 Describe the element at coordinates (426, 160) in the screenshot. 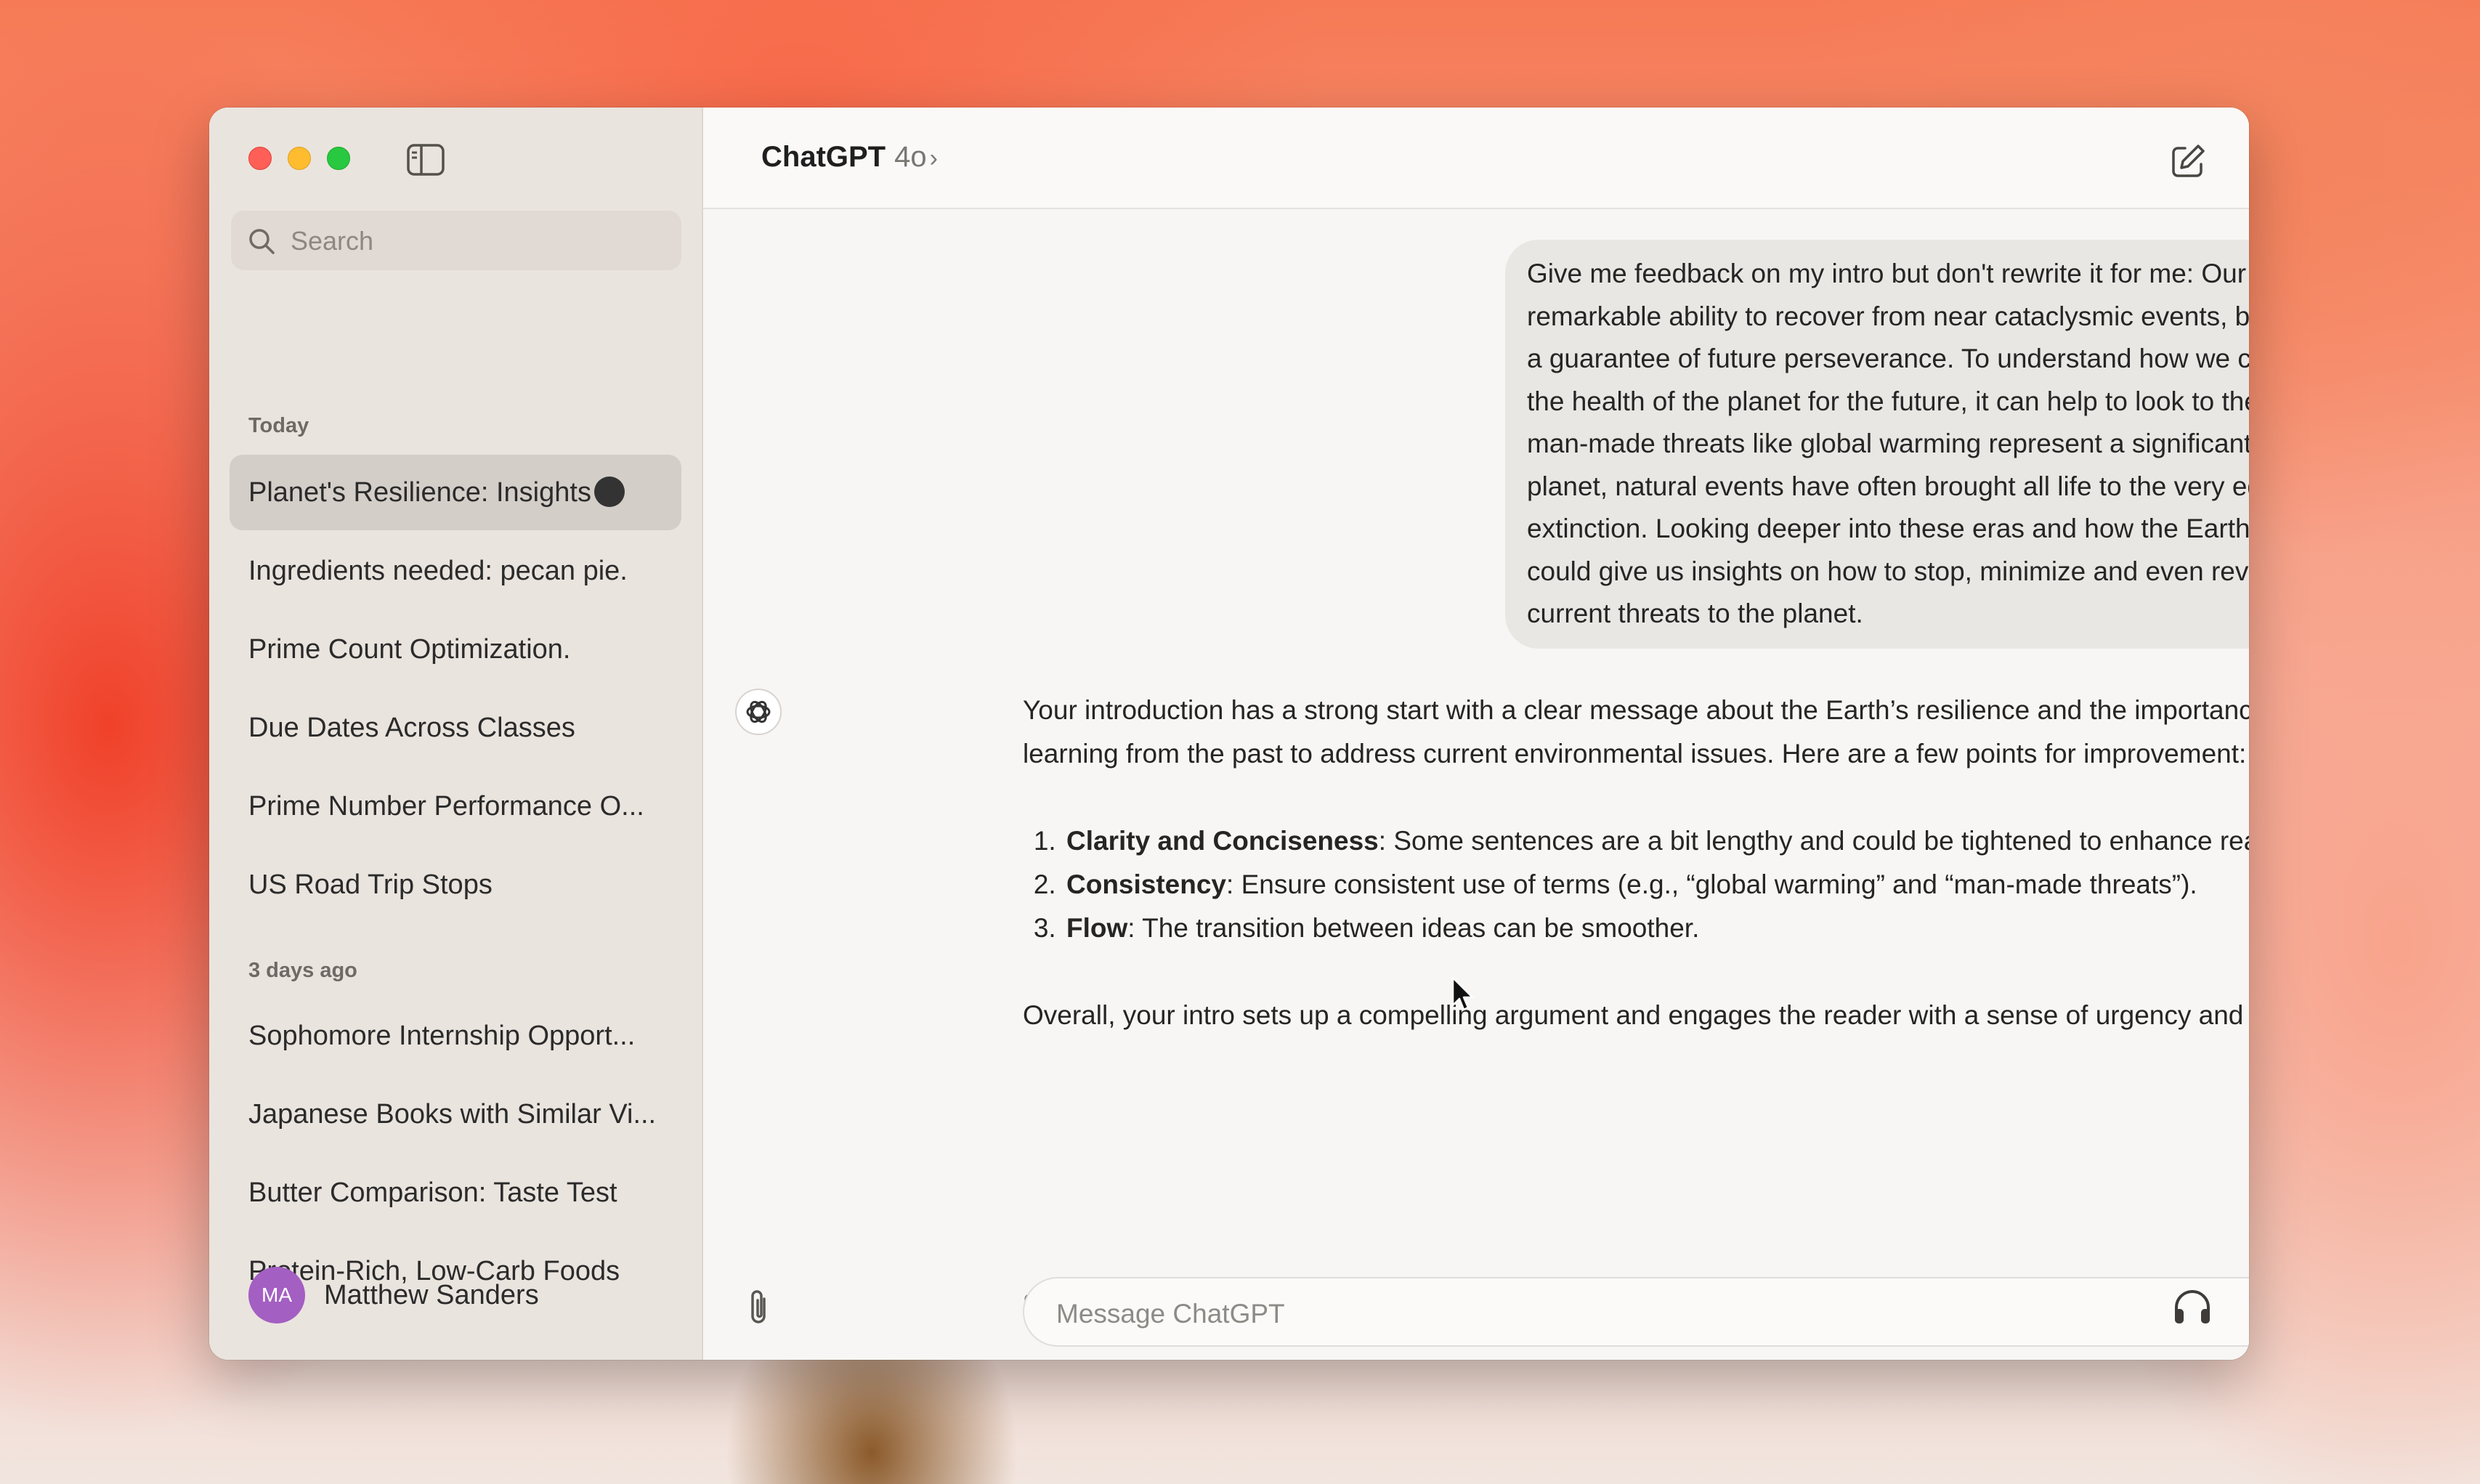

I see `sidebar-toggle-icon` at that location.